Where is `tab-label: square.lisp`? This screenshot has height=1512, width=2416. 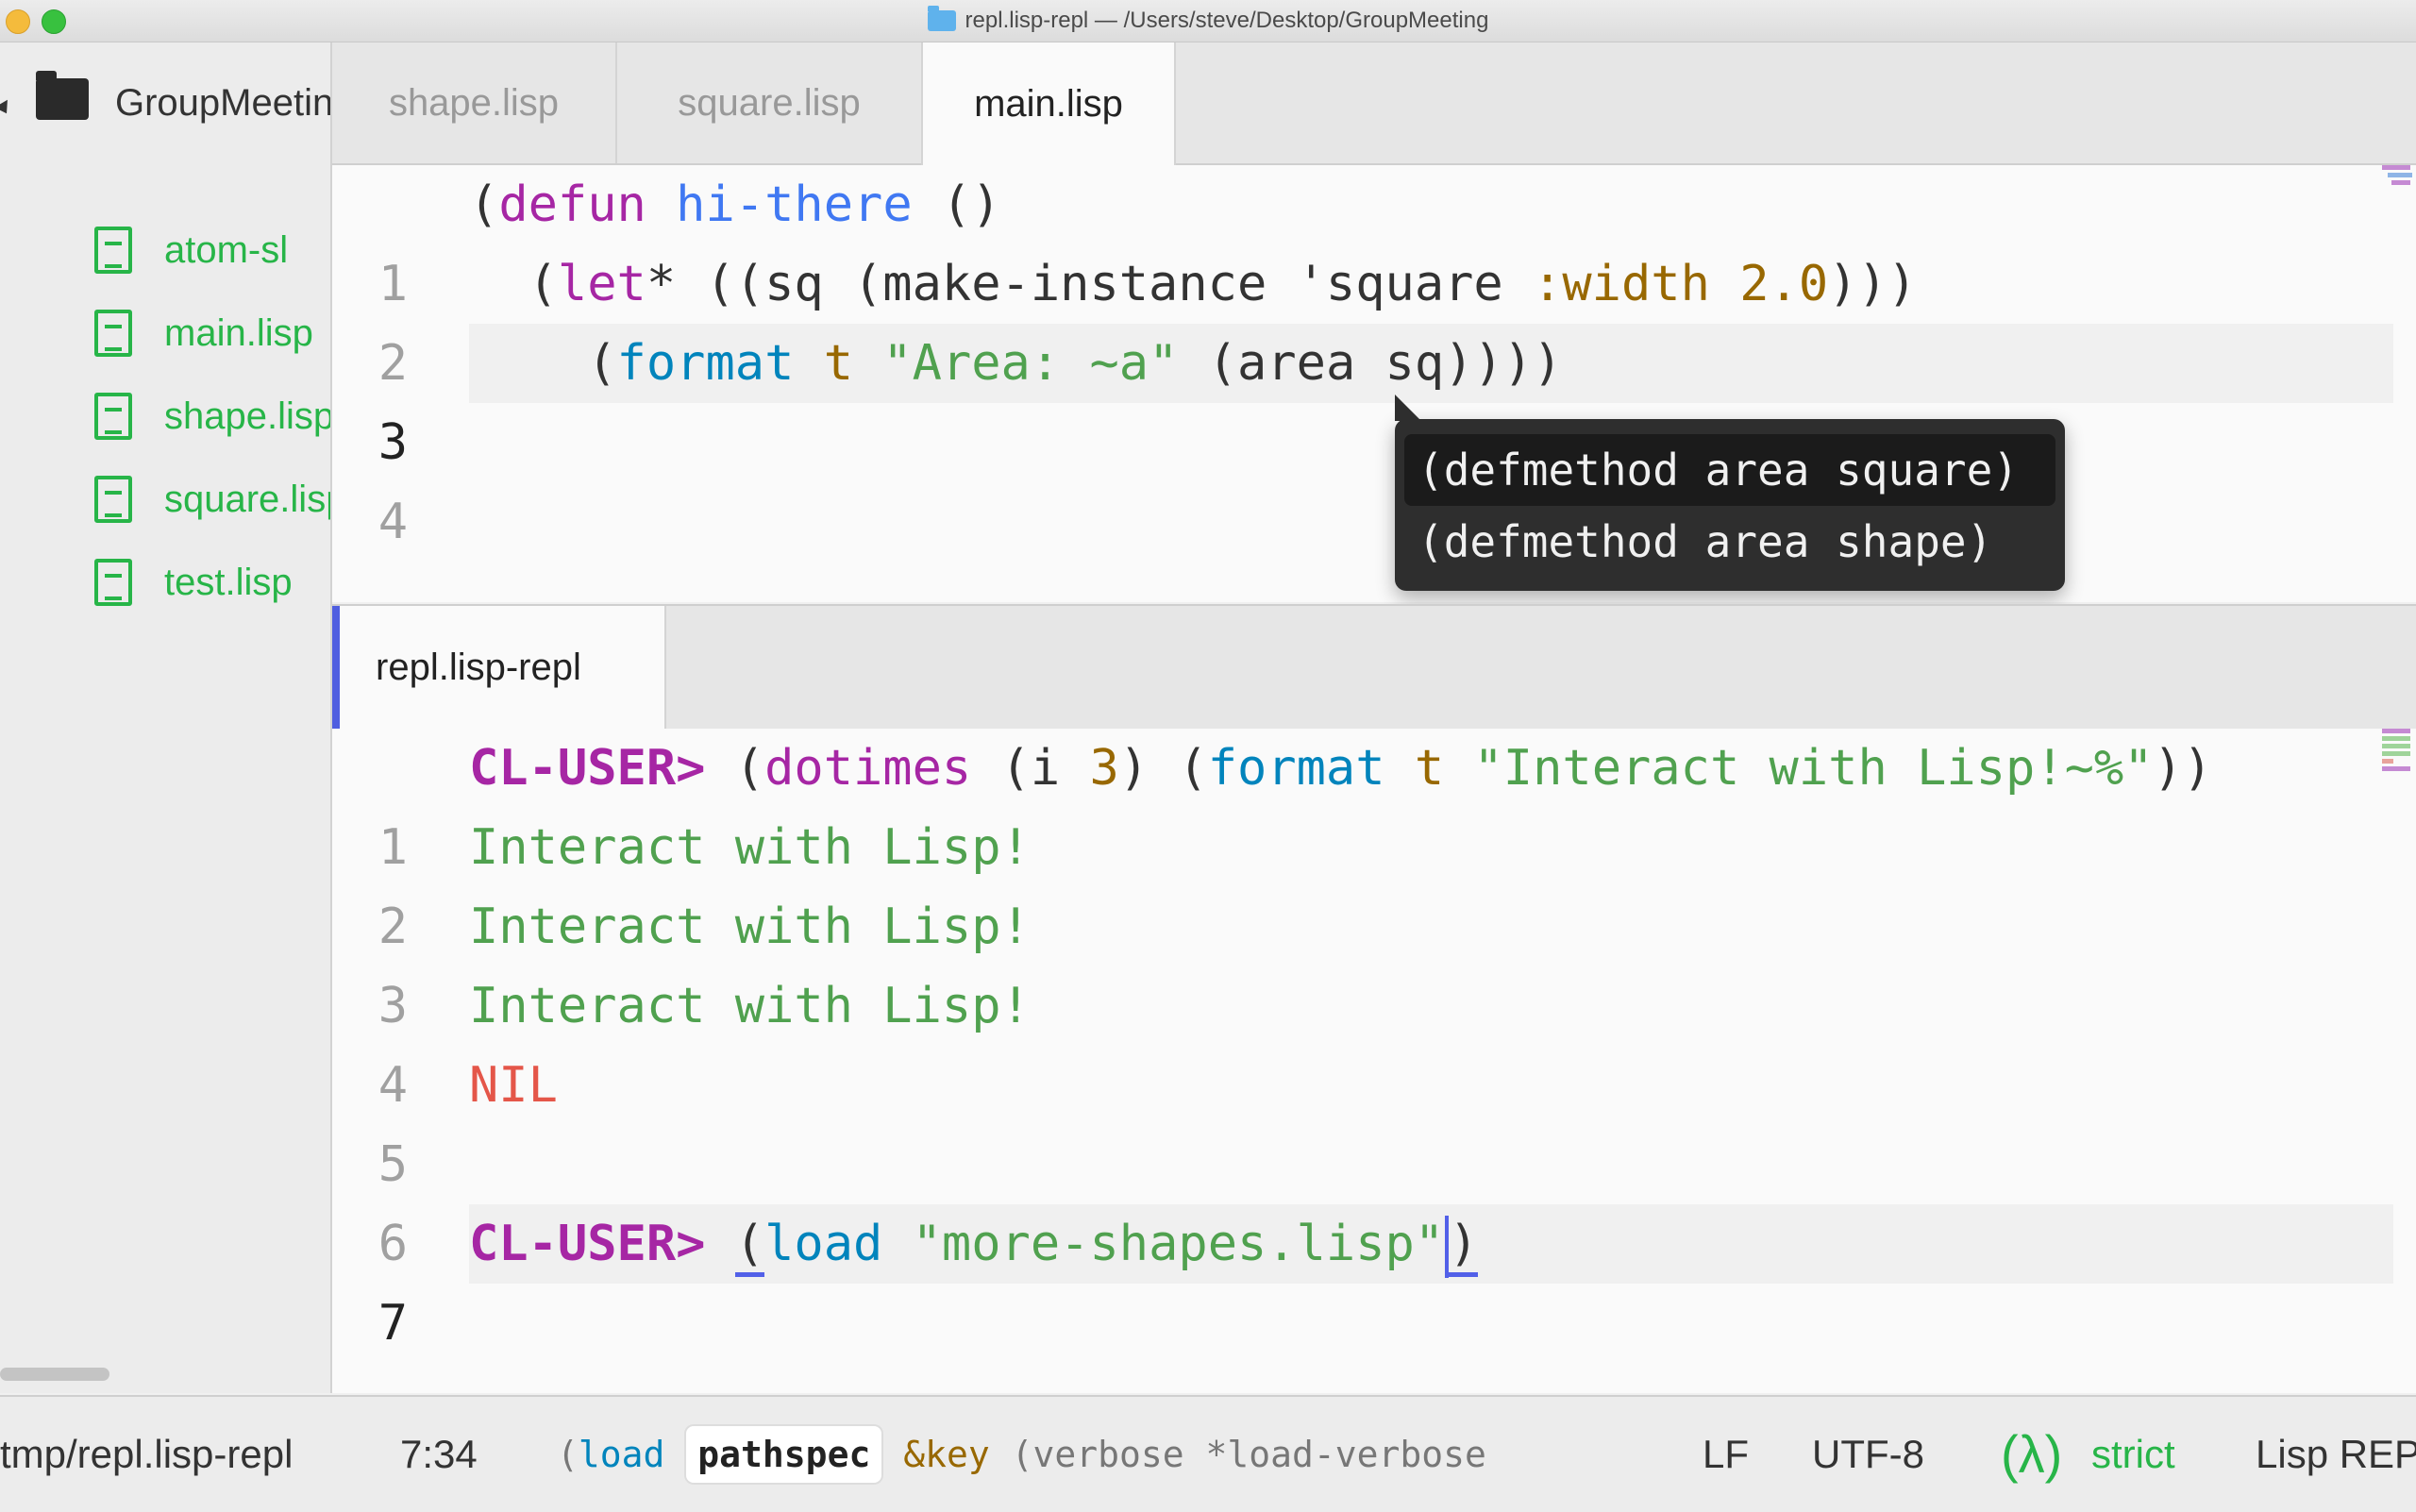
tab-label: square.lisp is located at coordinates (769, 102).